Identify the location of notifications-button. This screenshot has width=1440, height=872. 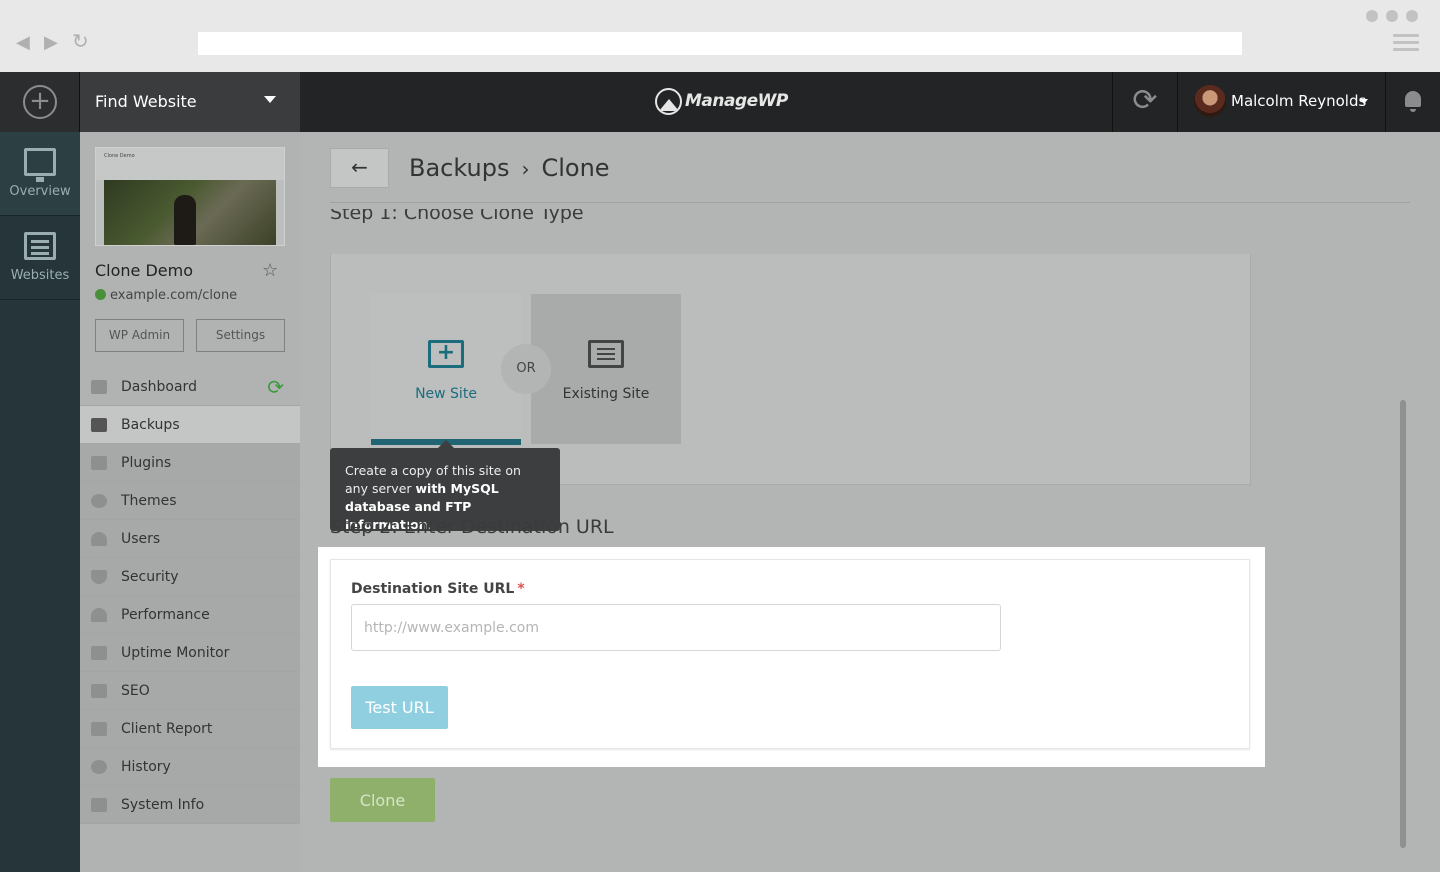
(1412, 102).